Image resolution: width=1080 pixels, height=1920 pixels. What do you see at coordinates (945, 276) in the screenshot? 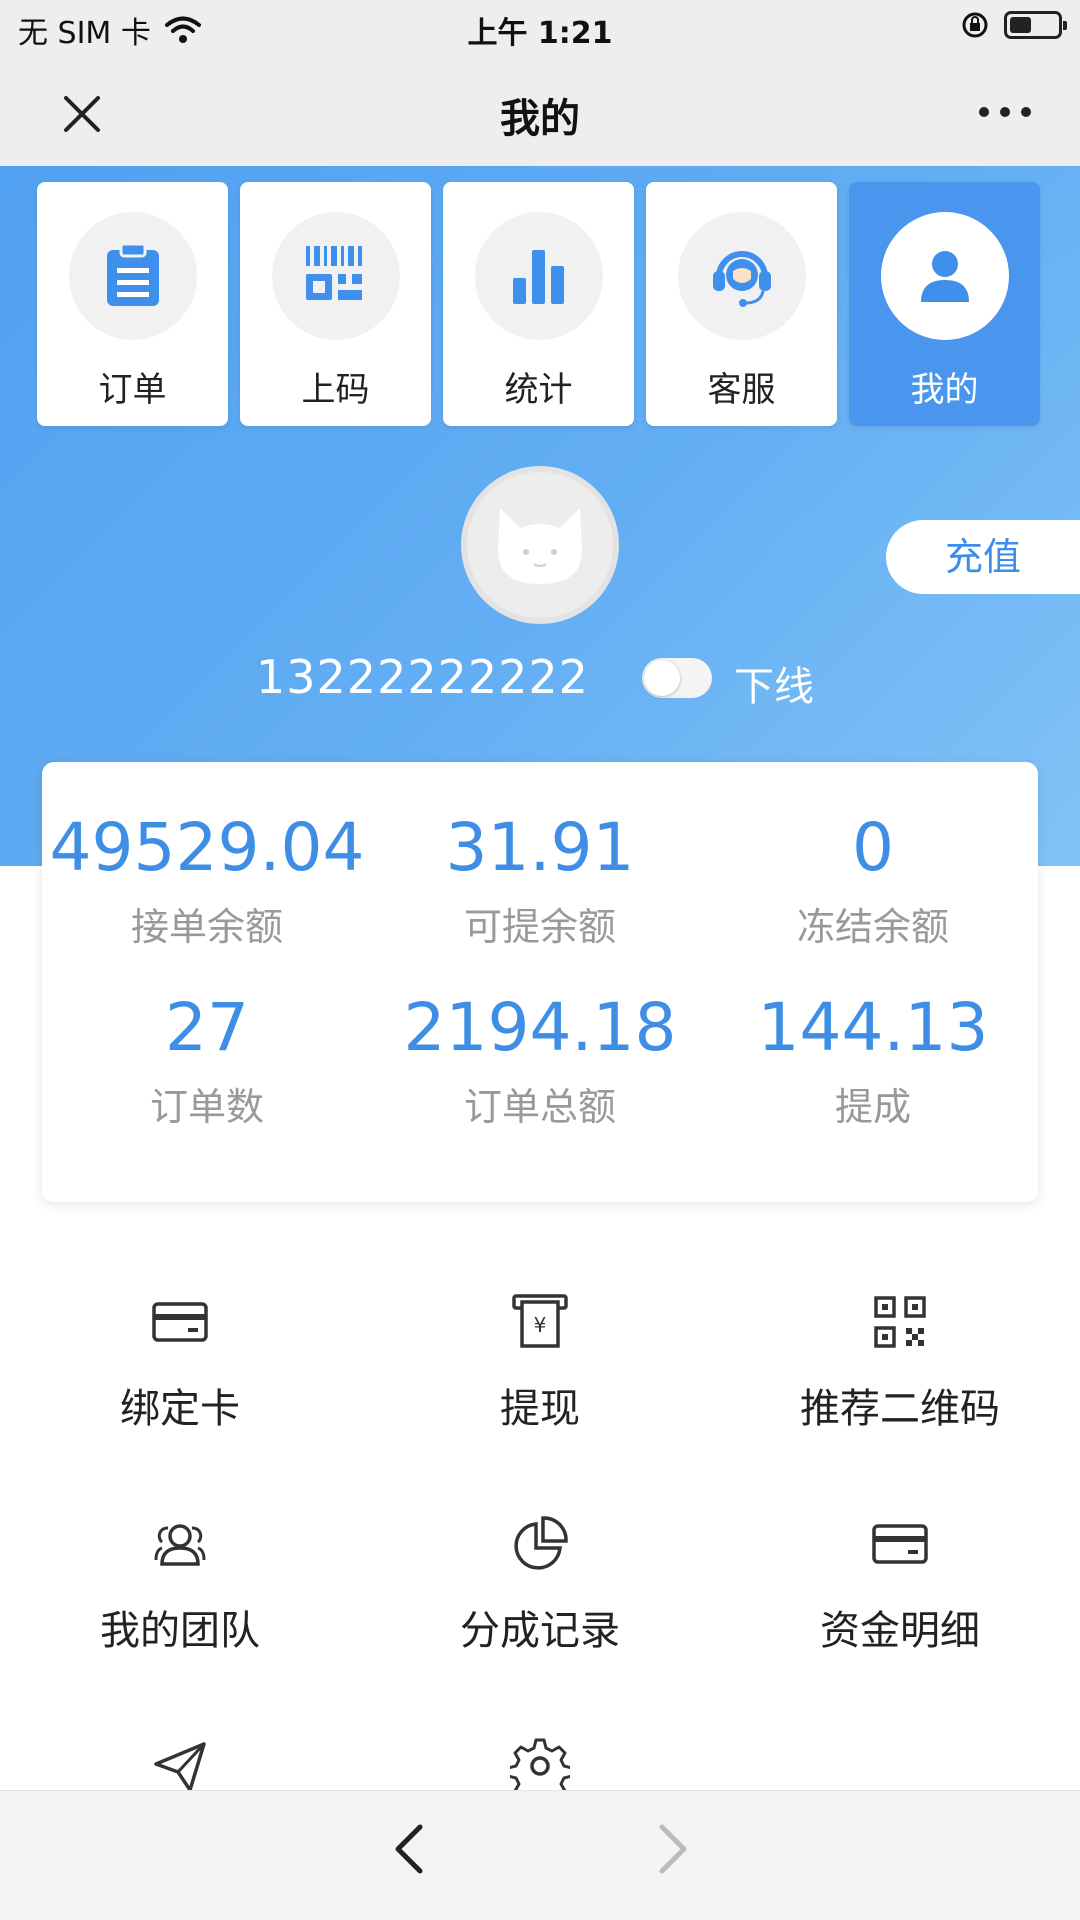
I see `user-icon` at bounding box center [945, 276].